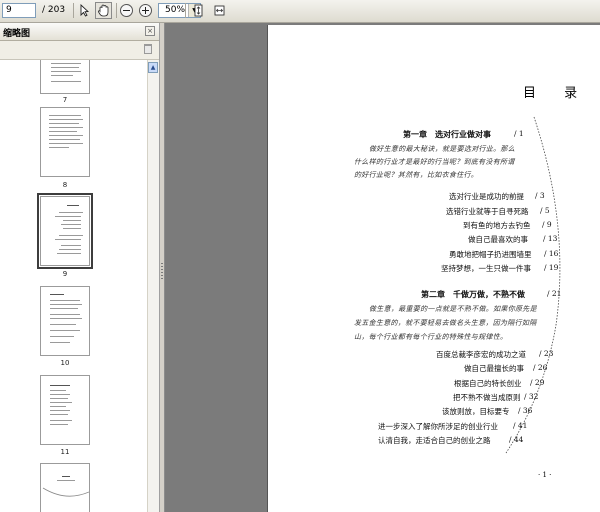  What do you see at coordinates (445, 323) in the screenshot?
I see `chapter-2-intro-line: 发五金生意的，就不要轻易去做名头生意，因为隔行如隔` at bounding box center [445, 323].